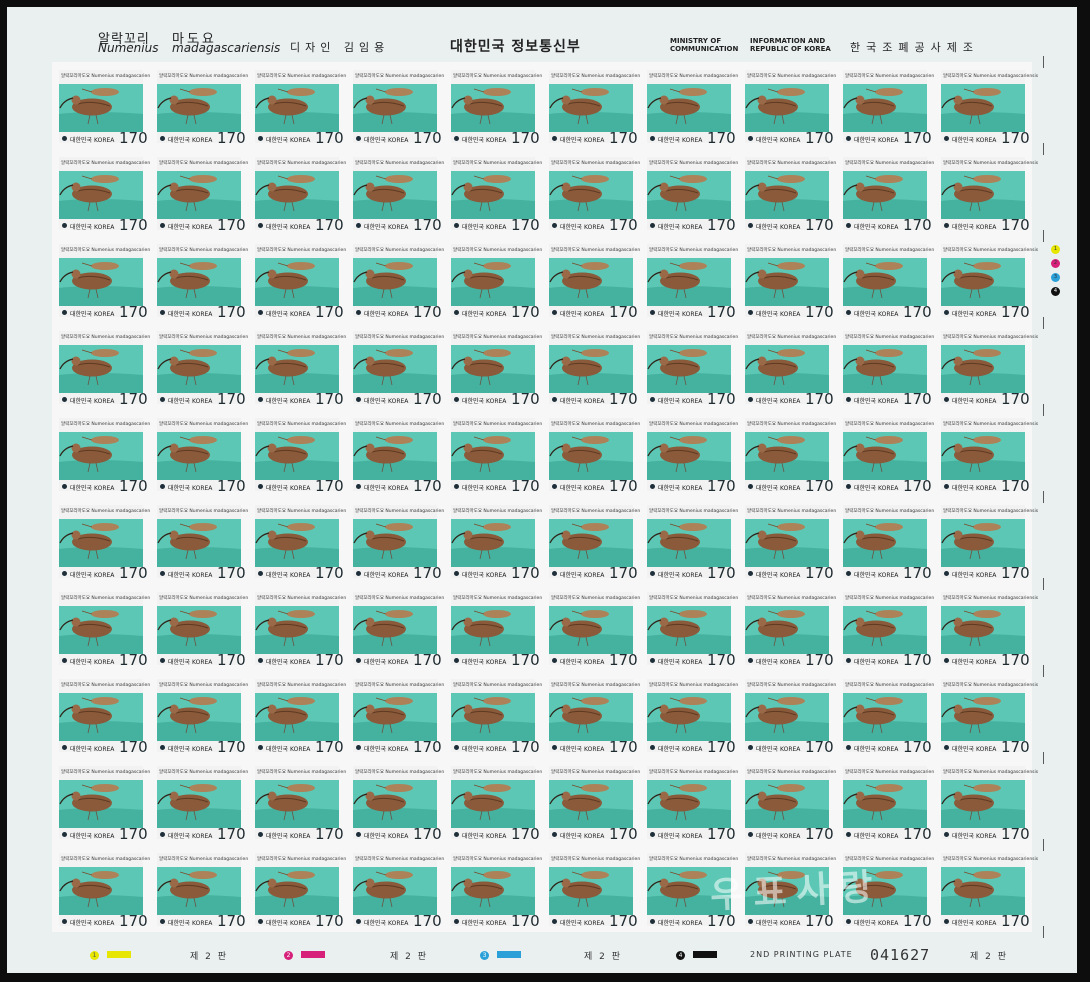  What do you see at coordinates (515, 47) in the screenshot?
I see `country-ministry-title: 대한민국 정보통신부` at bounding box center [515, 47].